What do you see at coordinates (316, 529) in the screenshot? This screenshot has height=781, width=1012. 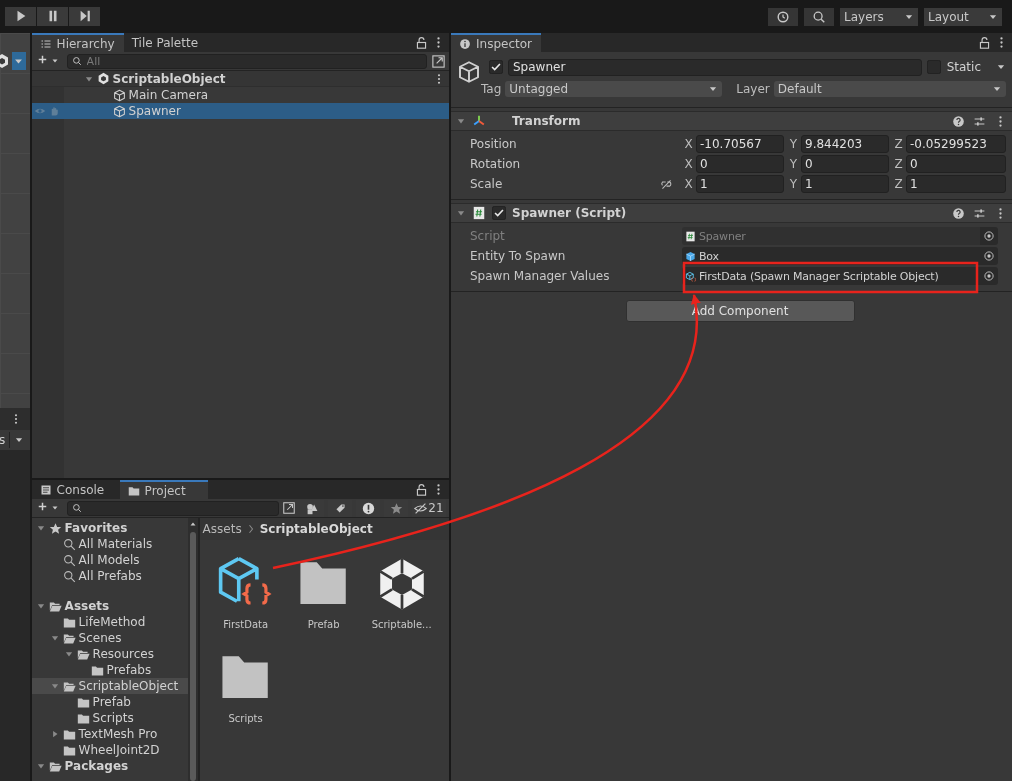 I see `breadcrumb-link: ScriptableObject` at bounding box center [316, 529].